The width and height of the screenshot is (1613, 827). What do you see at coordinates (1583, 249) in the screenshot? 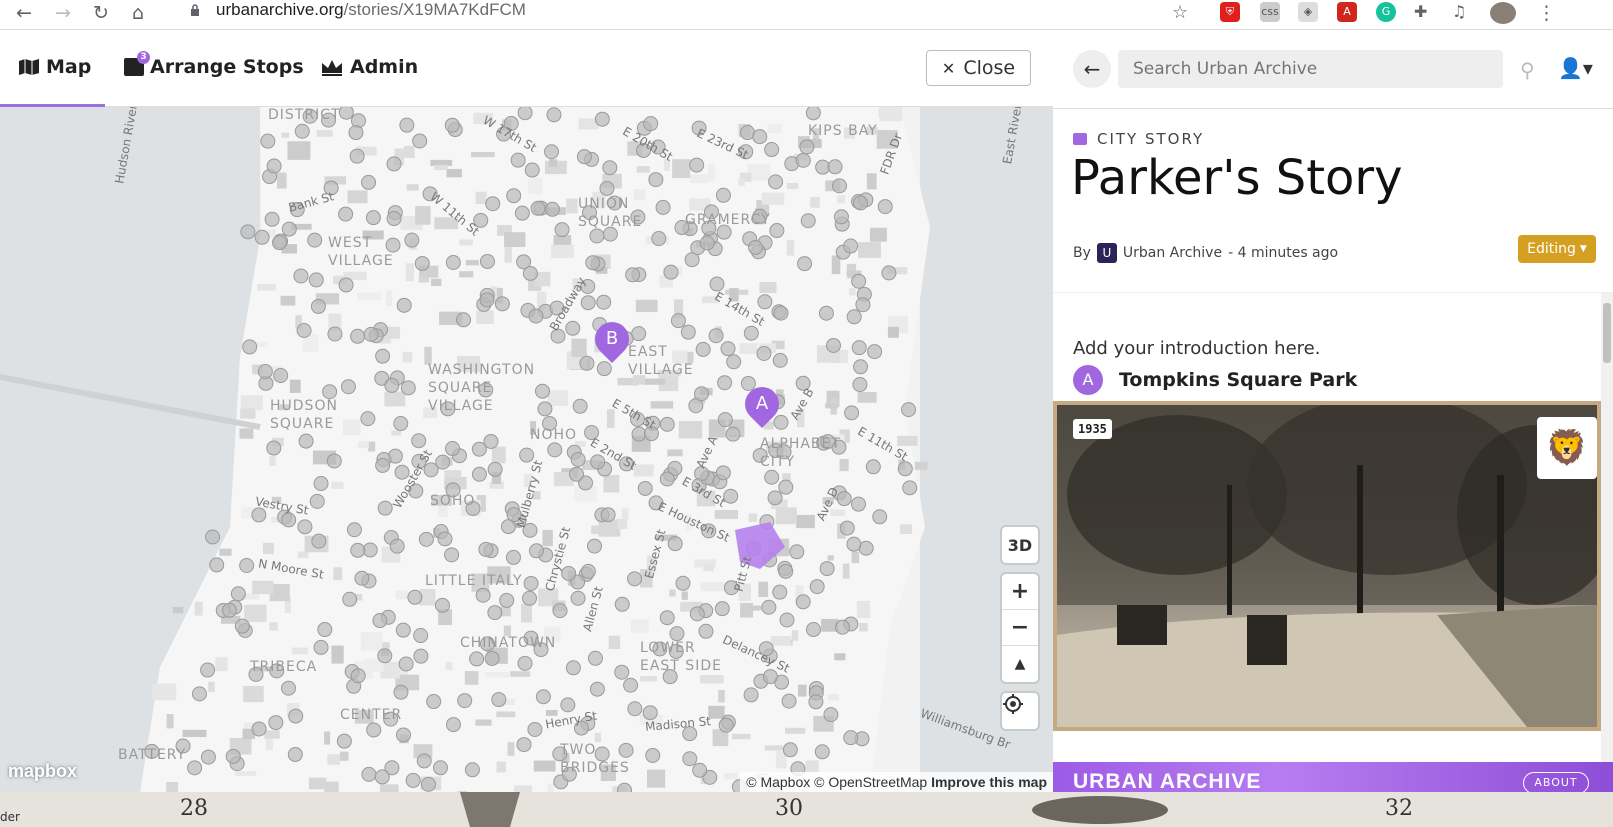
I see `caret-down-icon: ▼` at bounding box center [1583, 249].